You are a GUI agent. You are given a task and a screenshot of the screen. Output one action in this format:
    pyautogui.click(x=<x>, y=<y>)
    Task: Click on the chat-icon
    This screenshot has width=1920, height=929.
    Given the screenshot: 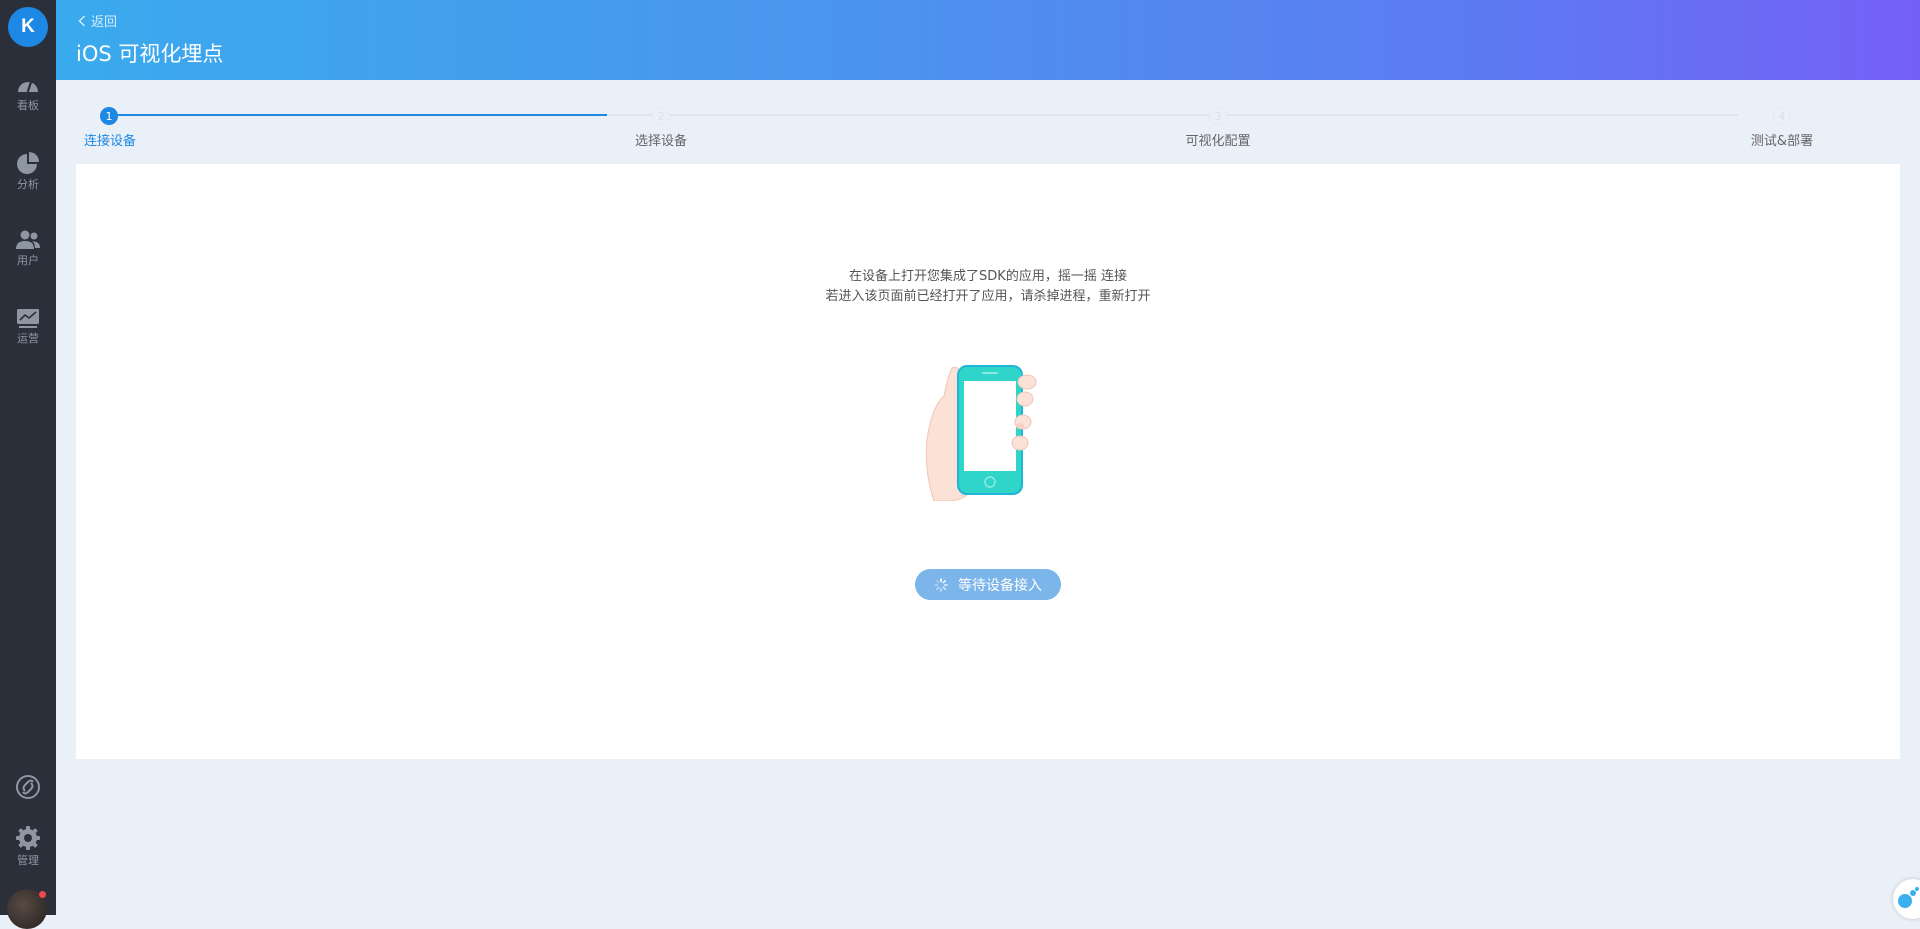 What is the action you would take?
    pyautogui.click(x=1908, y=897)
    